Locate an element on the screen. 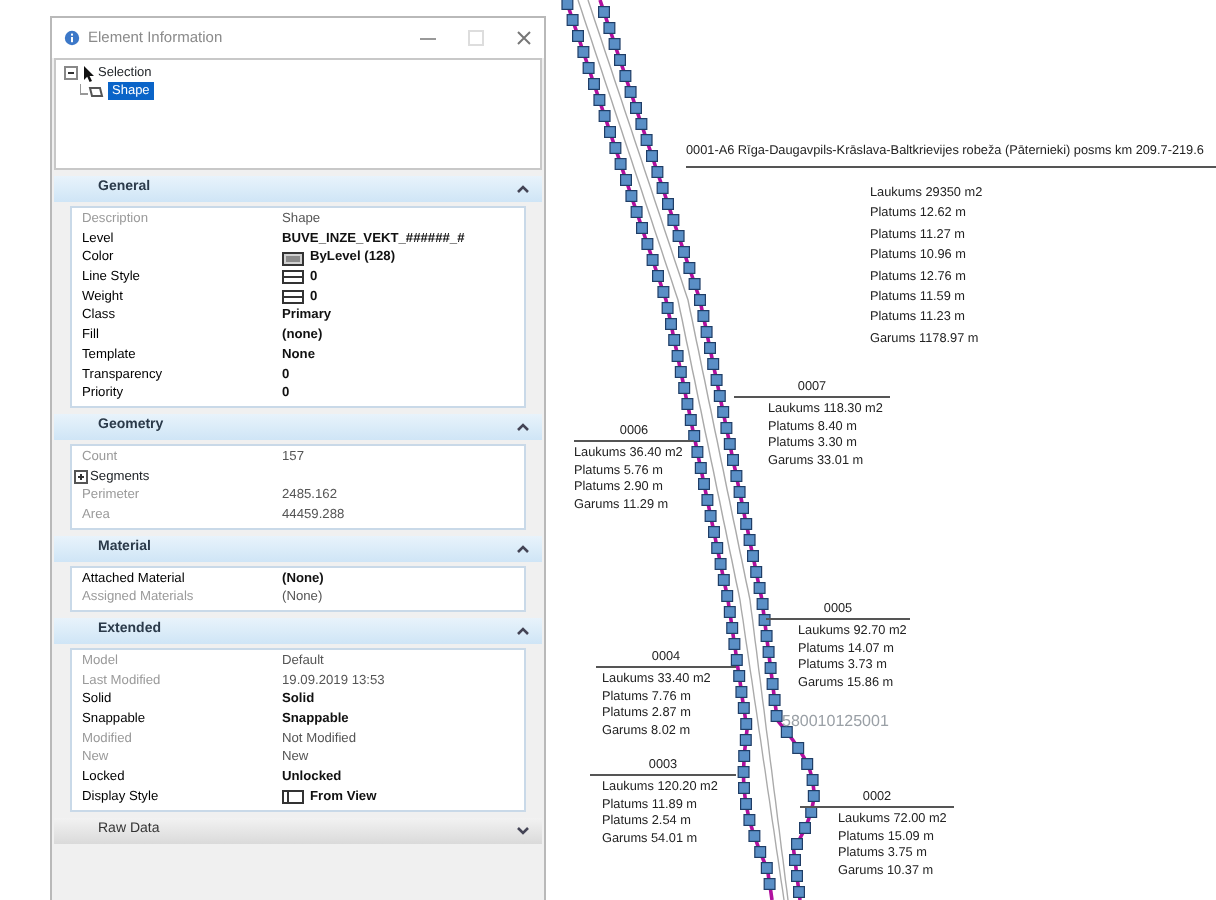 The image size is (1216, 900). pointer-icon is located at coordinates (88, 73).